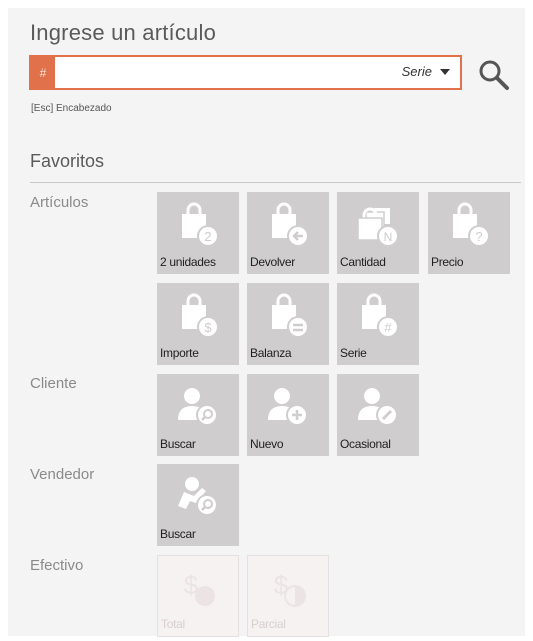 This screenshot has height=641, width=533. Describe the element at coordinates (267, 444) in the screenshot. I see `tile-label: Nuevo` at that location.